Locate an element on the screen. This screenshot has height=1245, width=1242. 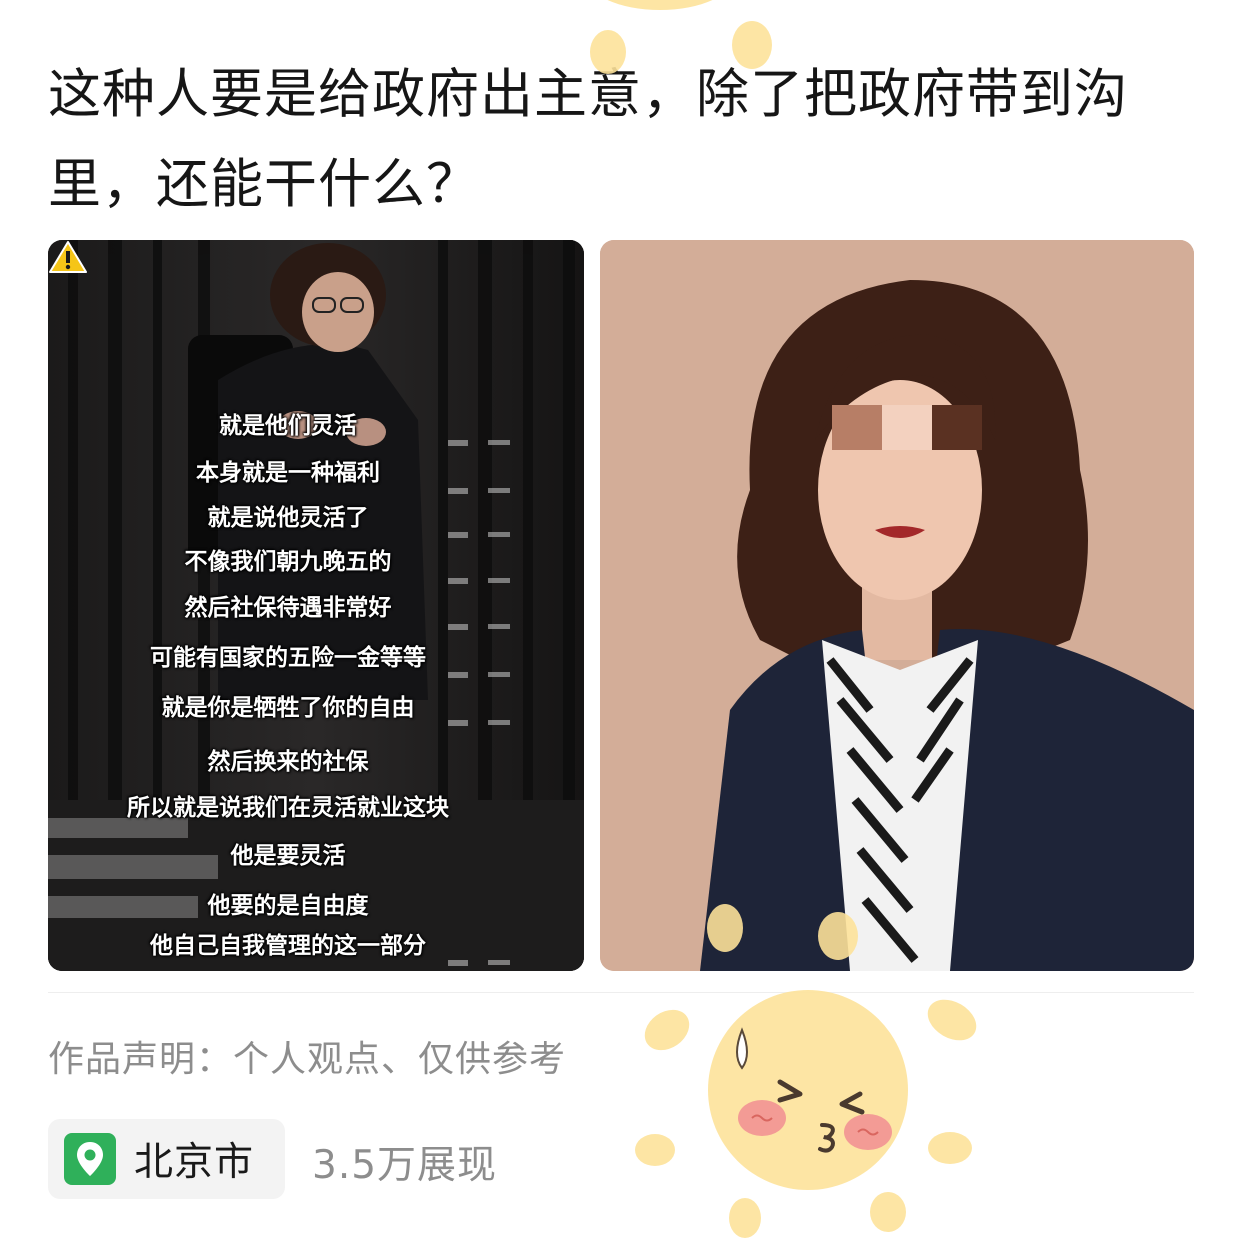
subtitle-line: 然后换来的社保 is located at coordinates (288, 762).